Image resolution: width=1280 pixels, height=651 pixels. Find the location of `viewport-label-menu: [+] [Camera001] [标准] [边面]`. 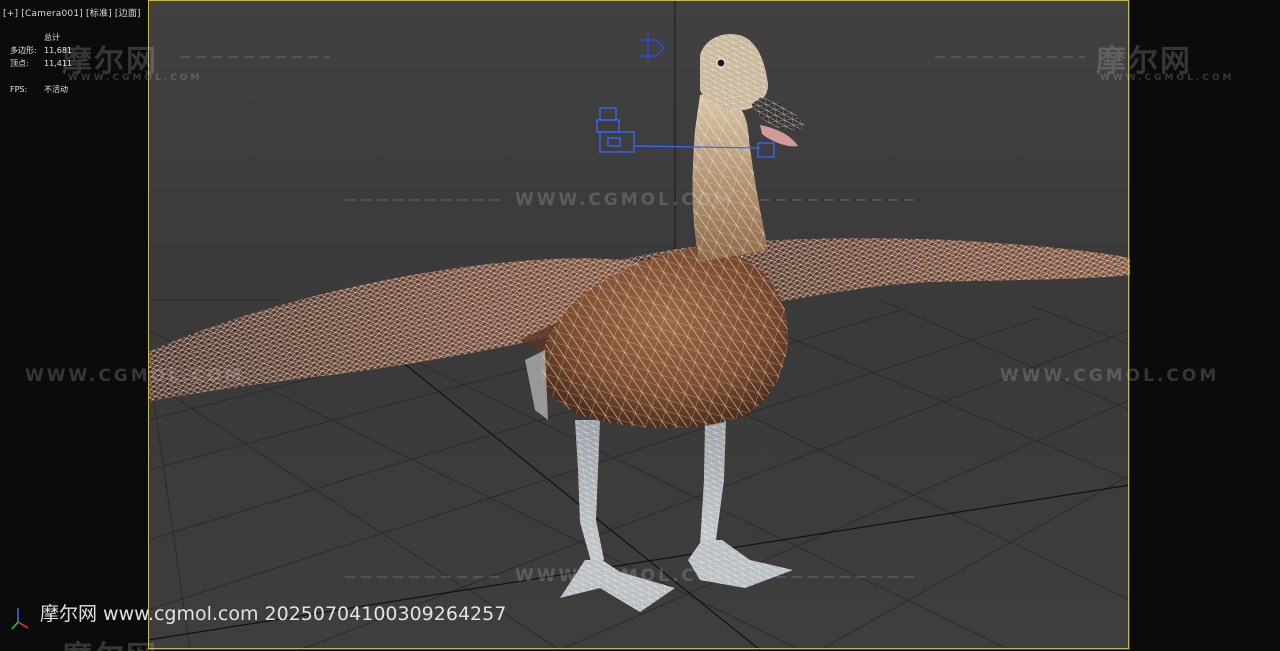

viewport-label-menu: [+] [Camera001] [标准] [边面] is located at coordinates (72, 12).